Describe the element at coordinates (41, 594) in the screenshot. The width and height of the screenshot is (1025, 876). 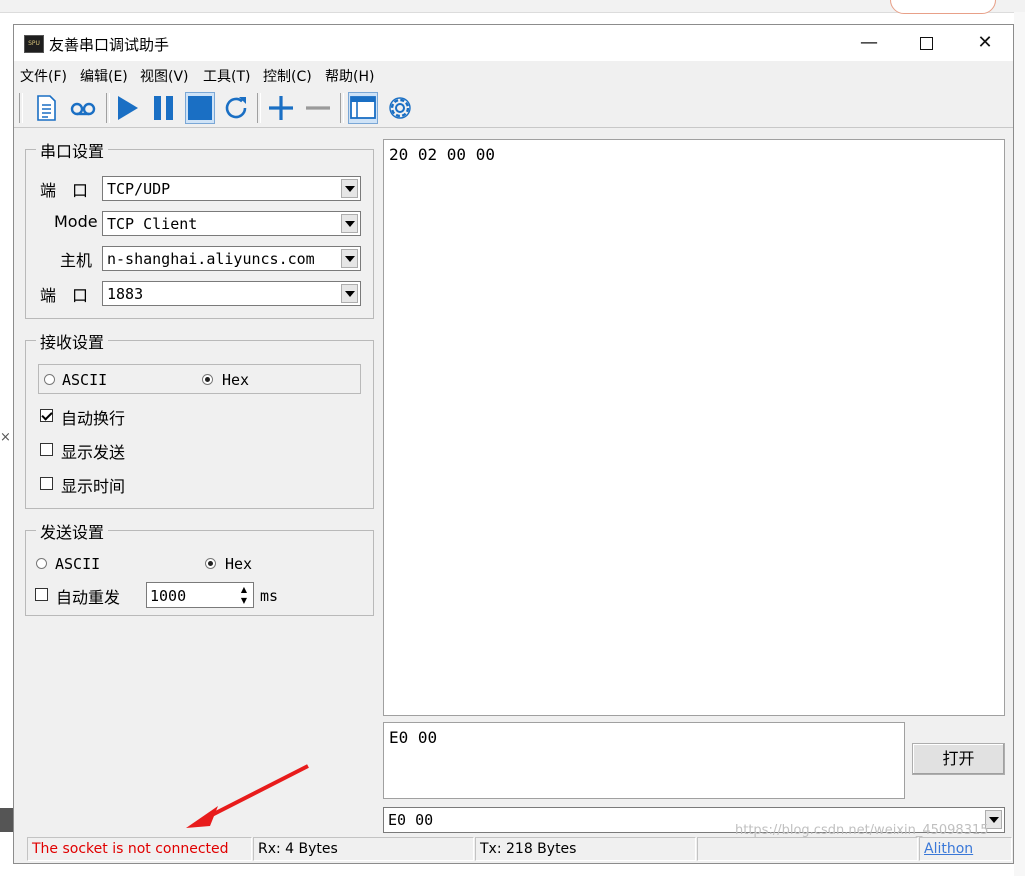
I see `auto-resend-checkbox` at that location.